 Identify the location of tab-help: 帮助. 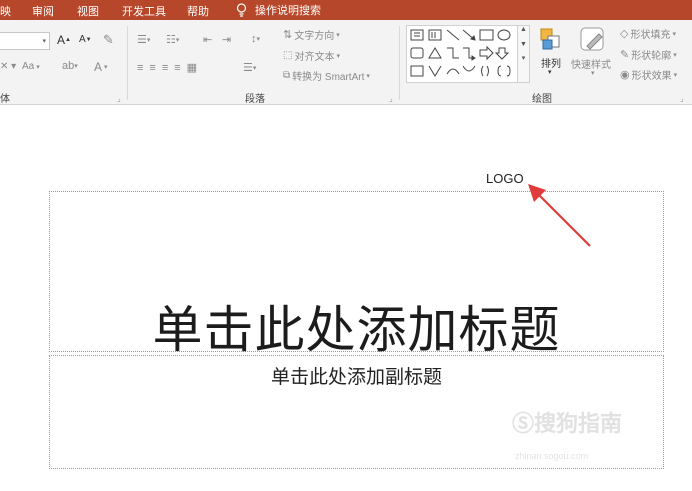
(198, 11).